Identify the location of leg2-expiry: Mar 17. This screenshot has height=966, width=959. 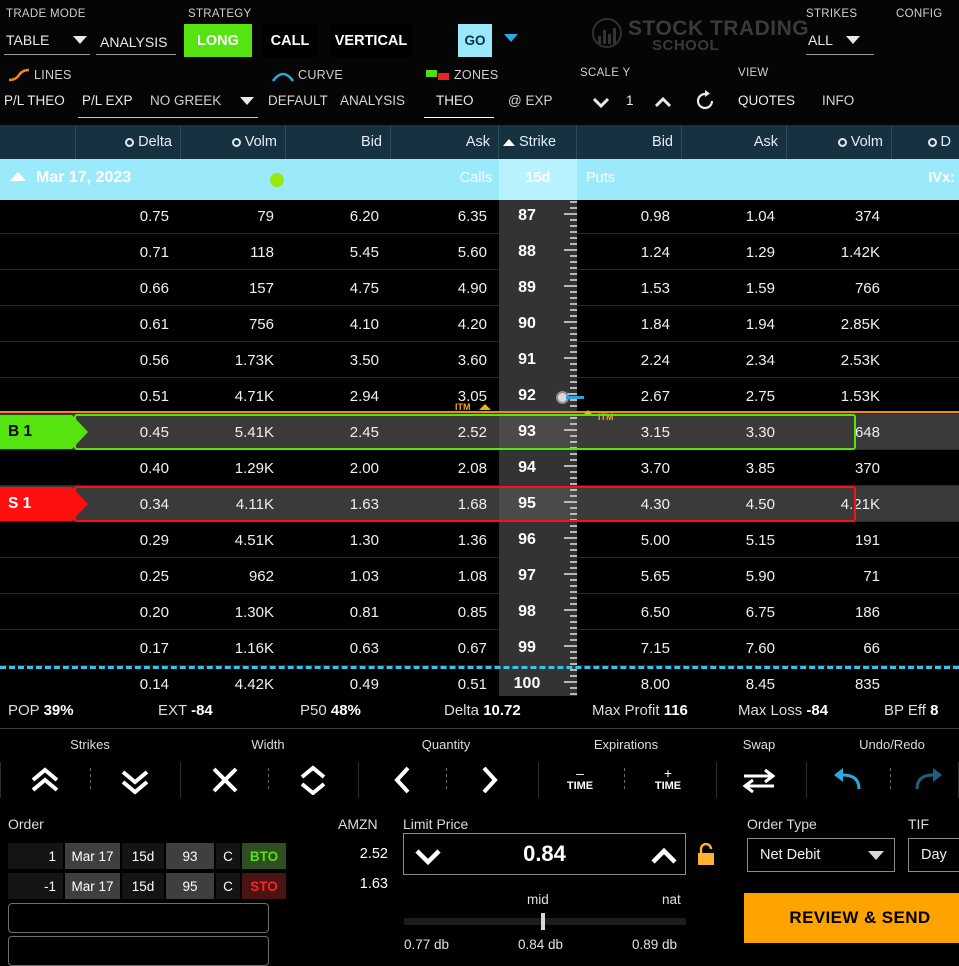
(92, 886).